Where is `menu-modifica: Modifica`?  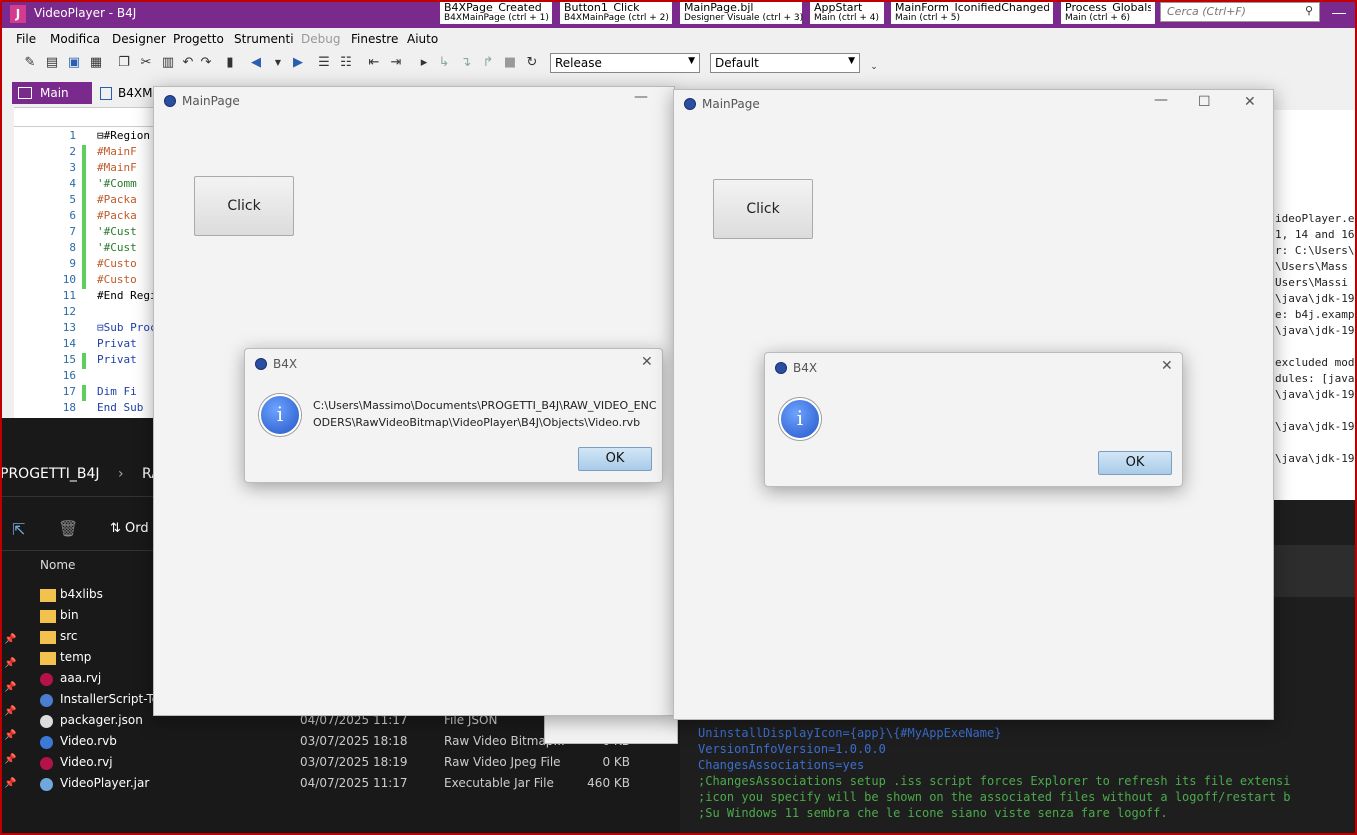
menu-modifica: Modifica is located at coordinates (75, 39).